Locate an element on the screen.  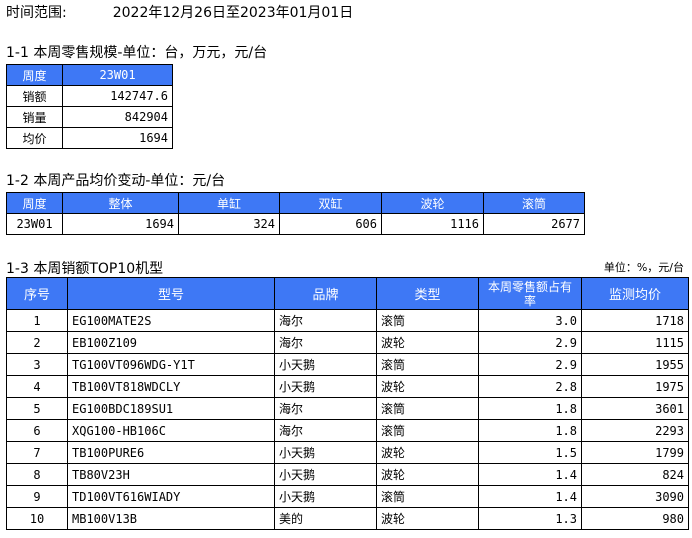
retail-scale-table: 周度 23W01 销额 142747.6 销量 842904 均价 1694 is located at coordinates (89, 106).